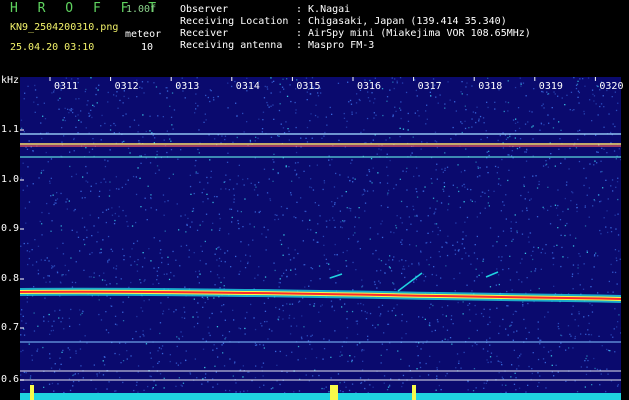 This screenshot has width=629, height=400. I want to click on x-tick-label: 0312, so click(126, 86).